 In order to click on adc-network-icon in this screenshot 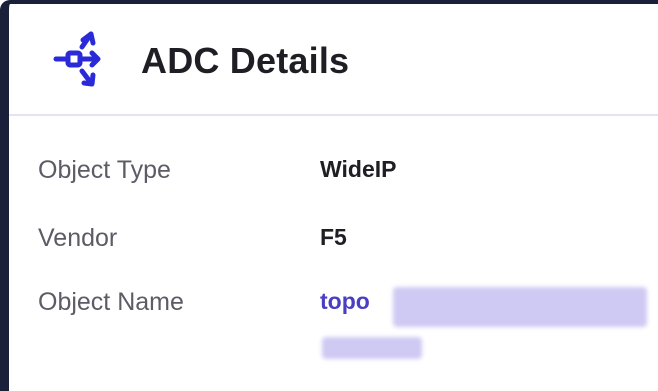, I will do `click(79, 60)`.